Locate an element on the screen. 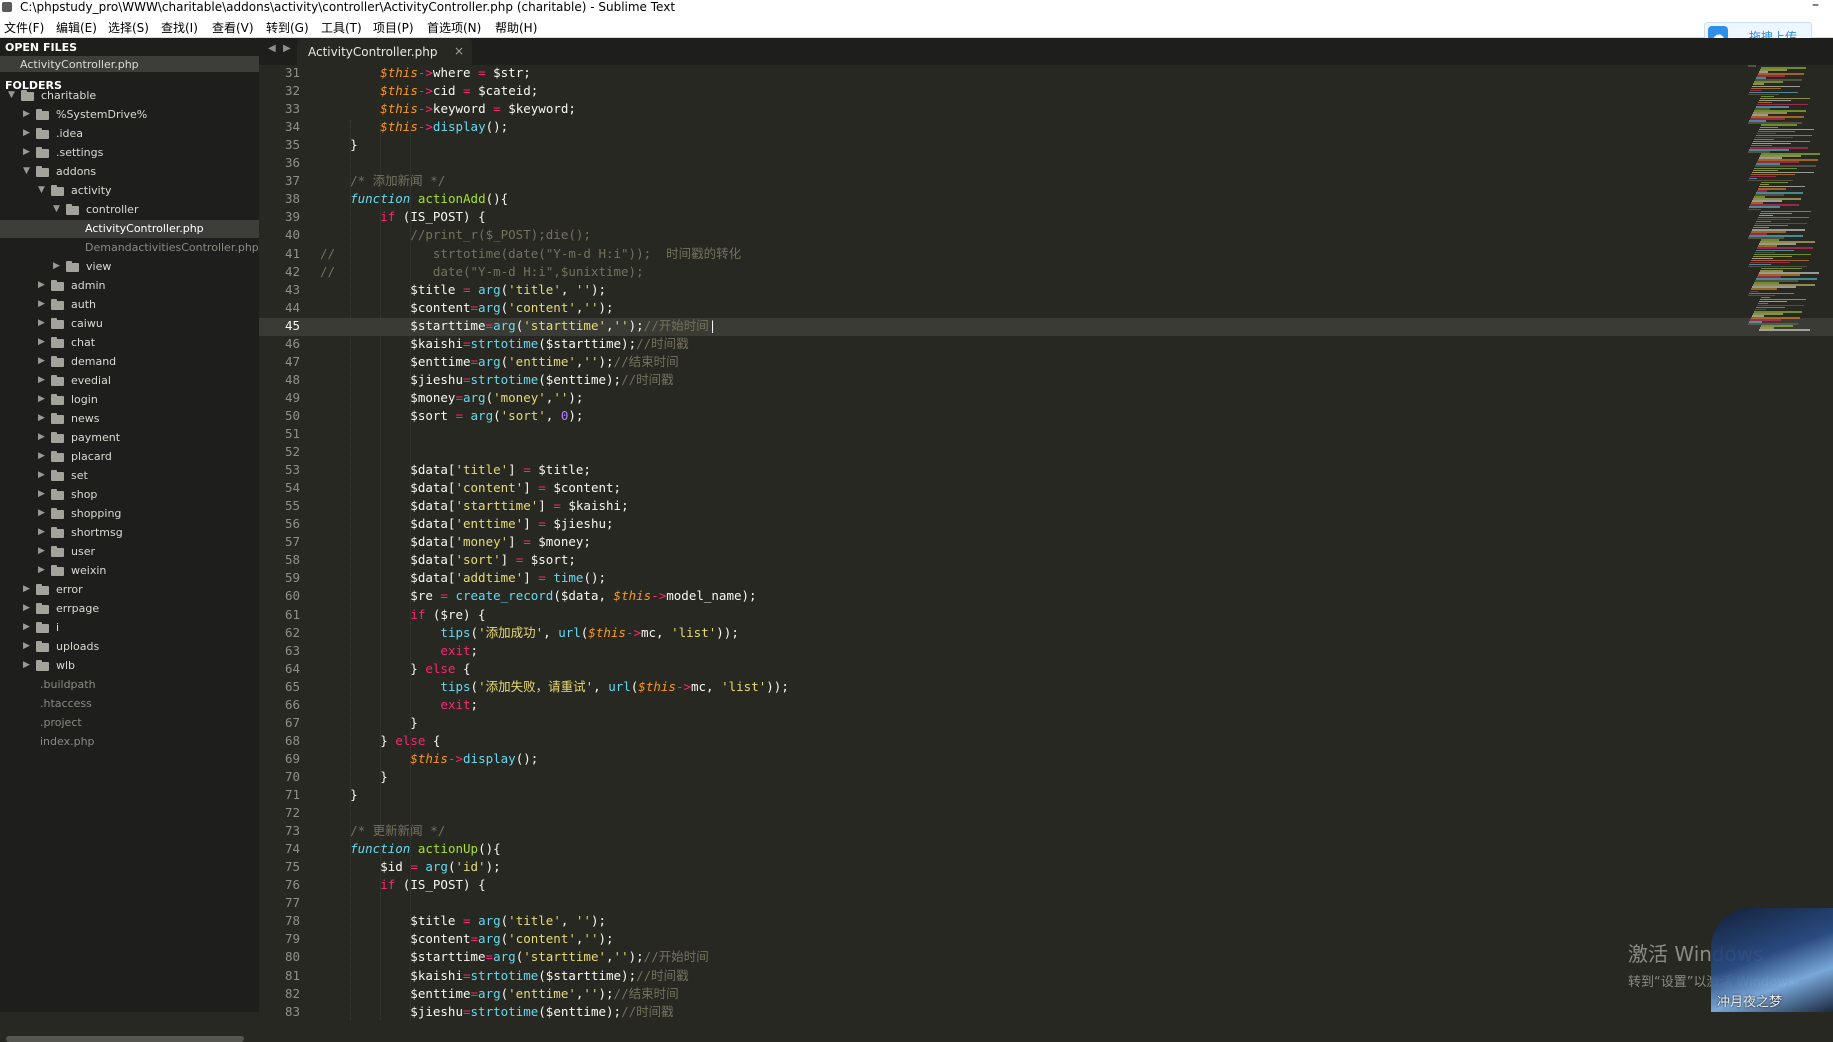  menu-item-4: 查看(V) is located at coordinates (233, 27).